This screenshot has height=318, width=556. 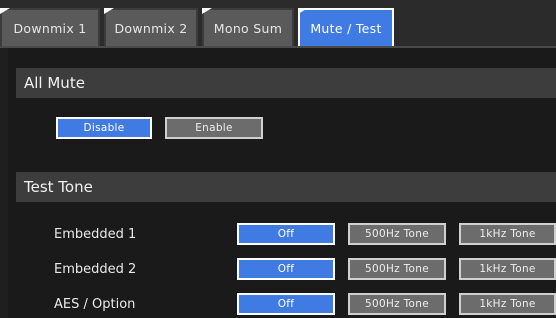 What do you see at coordinates (507, 234) in the screenshot?
I see `embedded-1-1khz-button: 1kHz Tone` at bounding box center [507, 234].